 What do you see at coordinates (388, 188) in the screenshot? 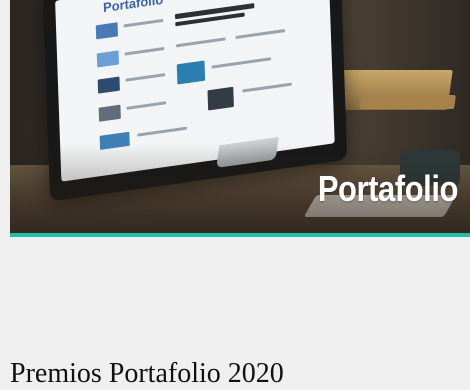
I see `brand-logo: Portafolio` at bounding box center [388, 188].